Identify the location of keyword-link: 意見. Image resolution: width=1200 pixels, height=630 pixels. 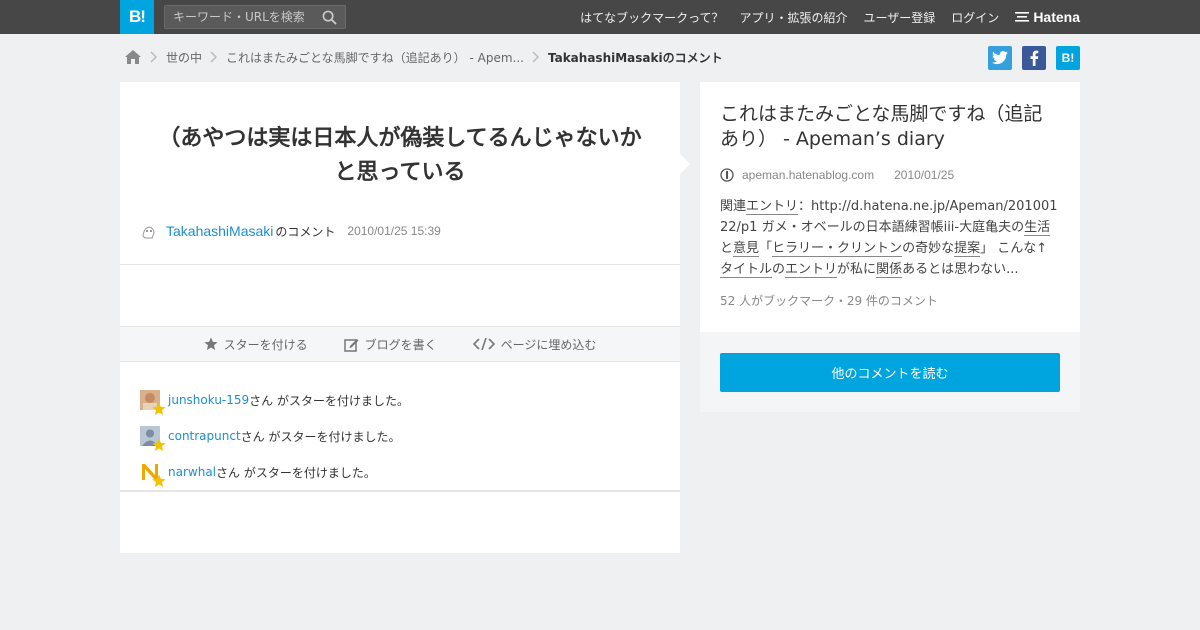
(746, 249).